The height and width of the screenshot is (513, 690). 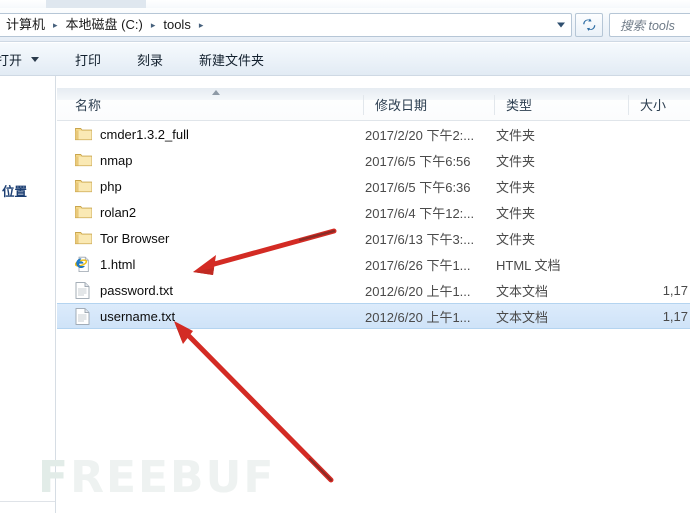 I want to click on search-input: 搜索 tools, so click(x=649, y=24).